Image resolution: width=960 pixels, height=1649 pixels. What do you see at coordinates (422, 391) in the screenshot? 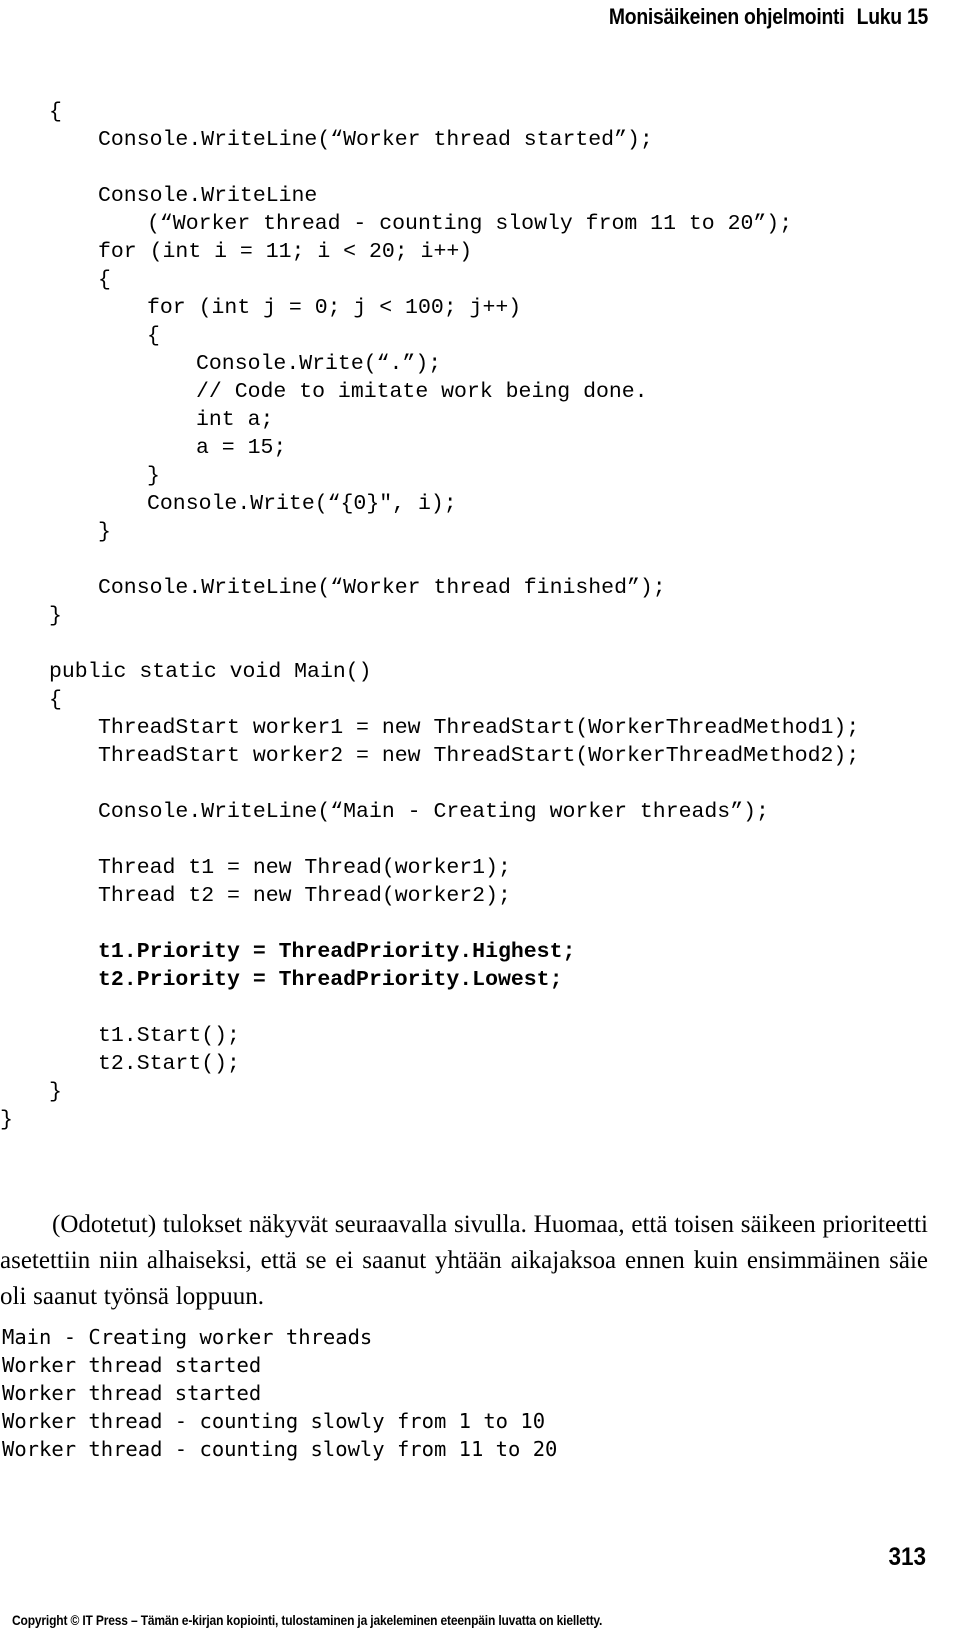
I see `code-line-text: // Code to imitate work being done.` at bounding box center [422, 391].